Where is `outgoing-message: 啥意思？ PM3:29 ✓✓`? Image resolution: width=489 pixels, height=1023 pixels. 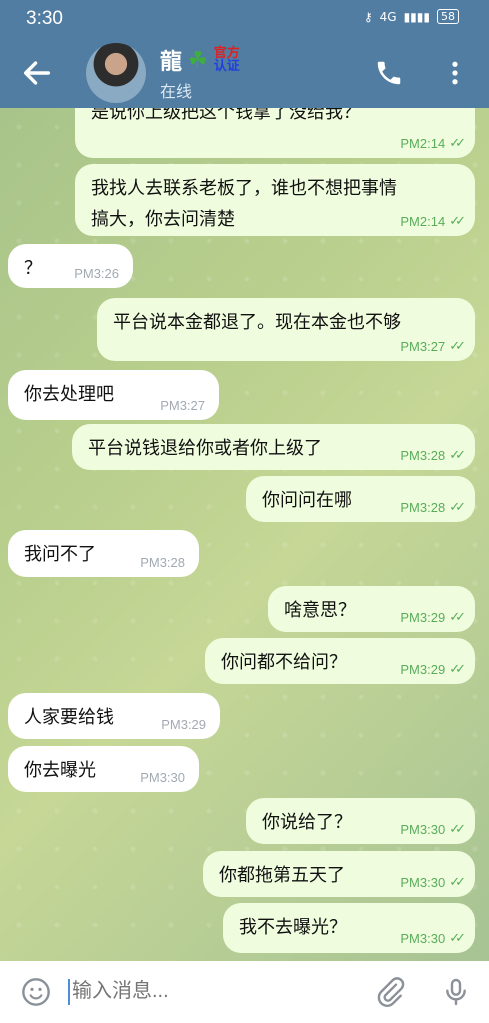
outgoing-message: 啥意思？ PM3:29 ✓✓ is located at coordinates (371, 609).